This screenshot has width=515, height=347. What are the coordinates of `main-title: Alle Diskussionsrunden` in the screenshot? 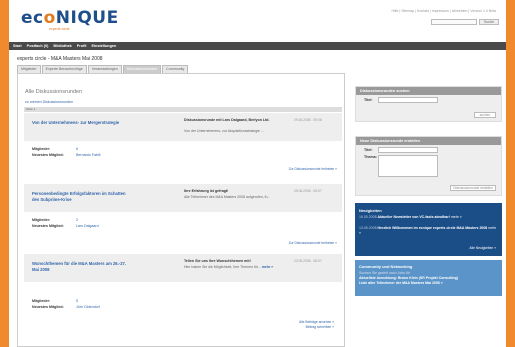 It's located at (54, 92).